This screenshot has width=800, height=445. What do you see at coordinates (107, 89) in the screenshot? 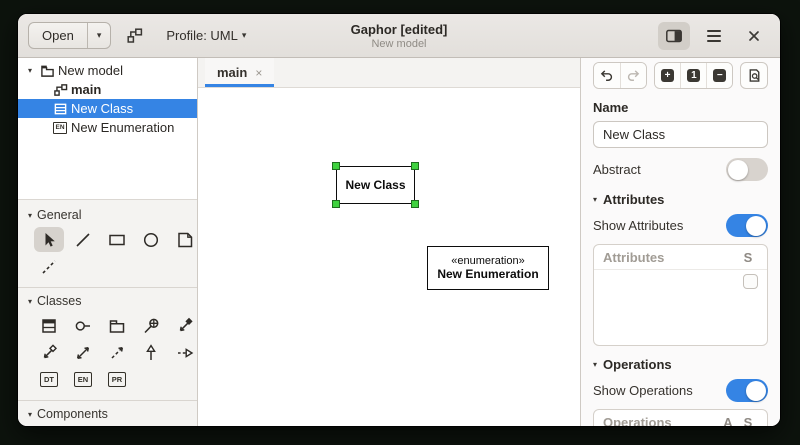
I see `tree-item-main: main` at bounding box center [107, 89].